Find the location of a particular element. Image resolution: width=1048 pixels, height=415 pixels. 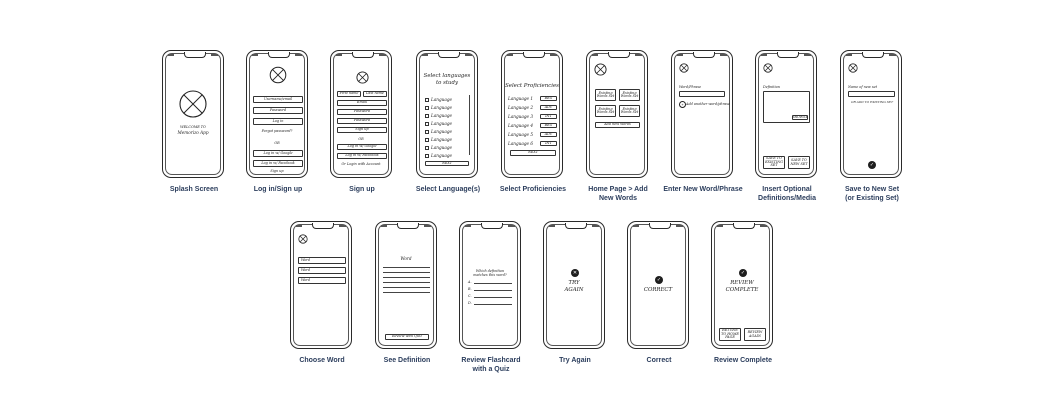

error-x-icon: ✕ is located at coordinates (575, 273).